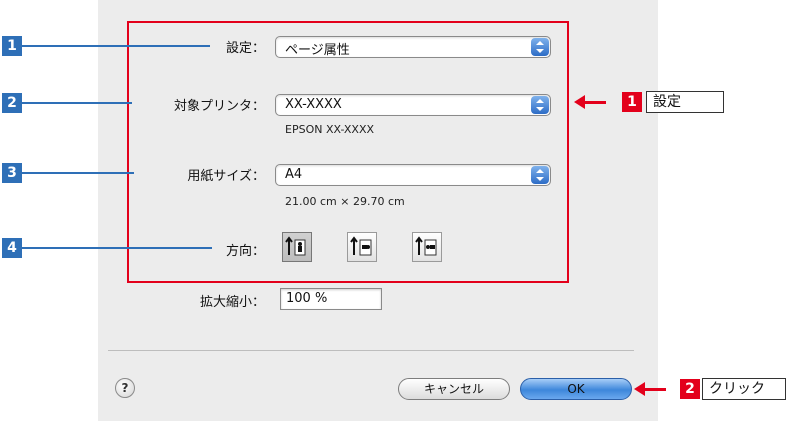 Image resolution: width=790 pixels, height=421 pixels. What do you see at coordinates (690, 389) in the screenshot?
I see `callout-right-2-badge: 2` at bounding box center [690, 389].